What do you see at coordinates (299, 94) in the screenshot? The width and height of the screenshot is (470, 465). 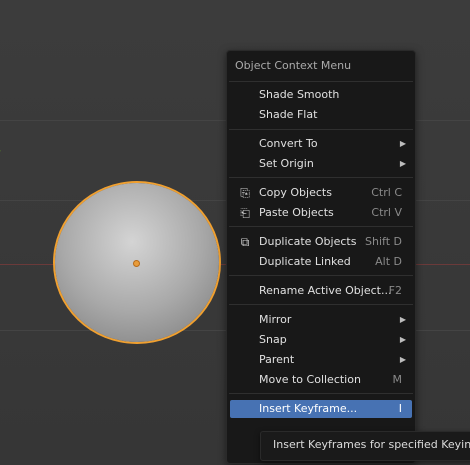 I see `menu-item-label: Shade Smooth` at bounding box center [299, 94].